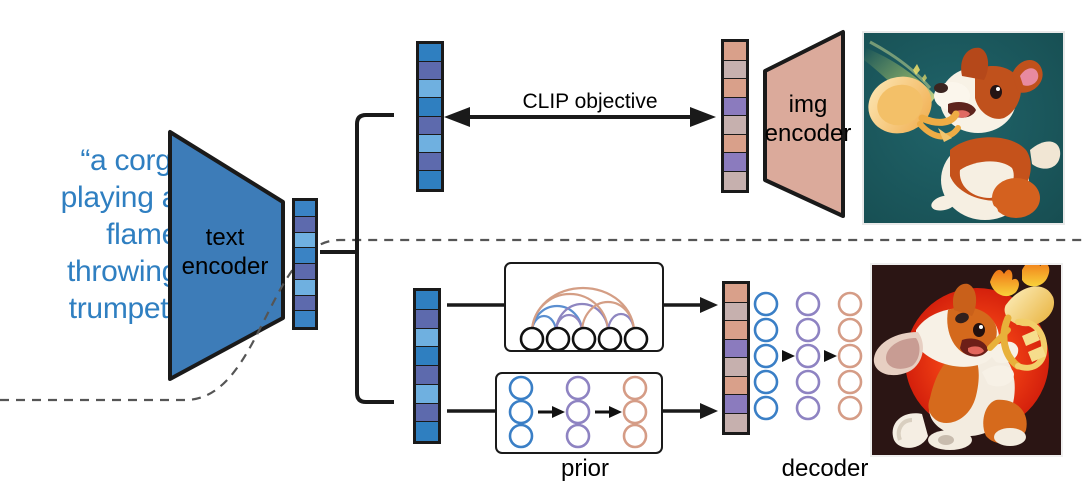 Image resolution: width=1087 pixels, height=502 pixels. I want to click on bottom-generated-image, so click(966, 360).